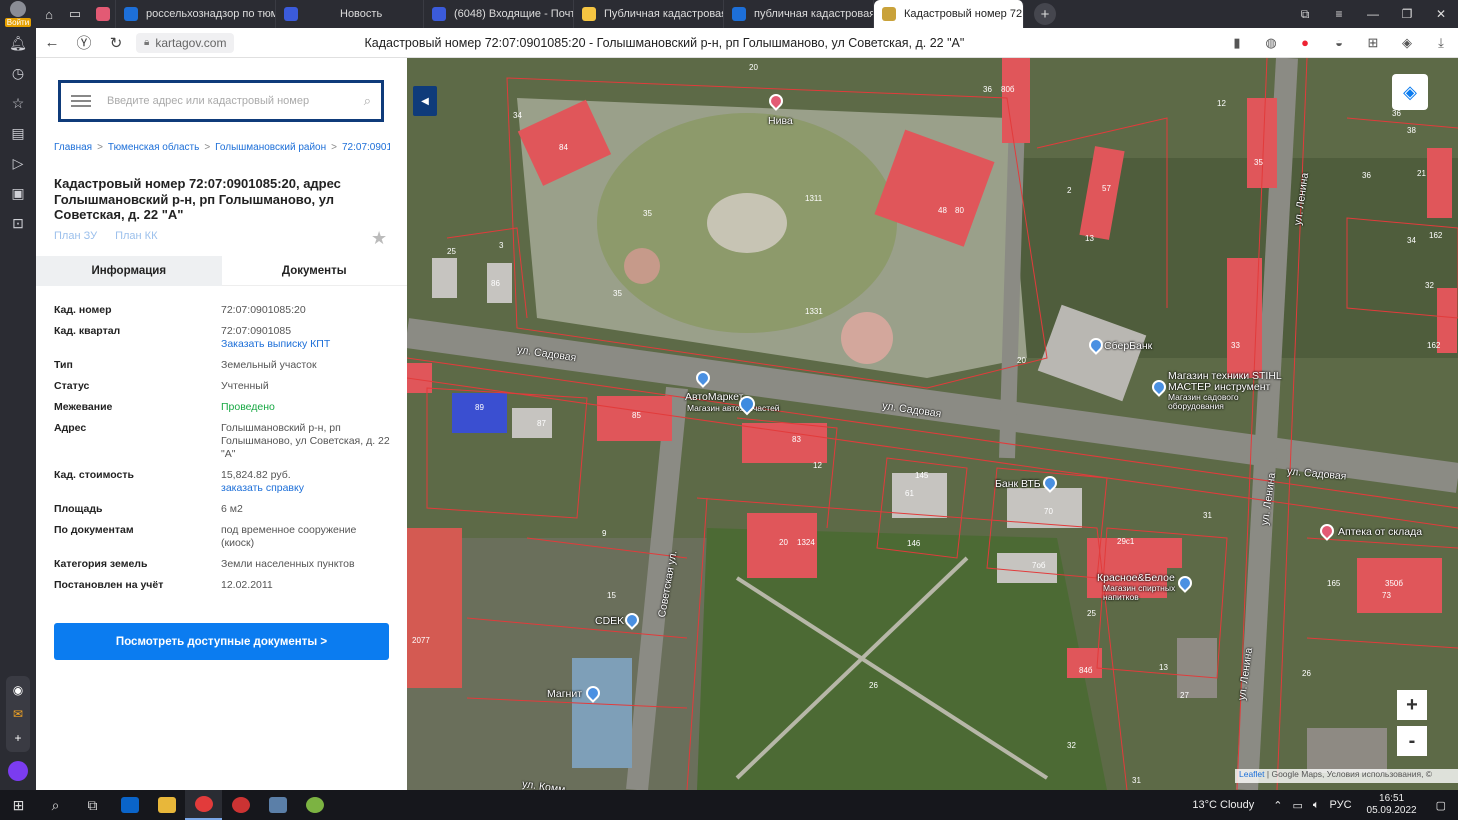 Image resolution: width=1458 pixels, height=820 pixels. Describe the element at coordinates (84, 43) in the screenshot. I see `yandex-icon: Ⓨ` at that location.